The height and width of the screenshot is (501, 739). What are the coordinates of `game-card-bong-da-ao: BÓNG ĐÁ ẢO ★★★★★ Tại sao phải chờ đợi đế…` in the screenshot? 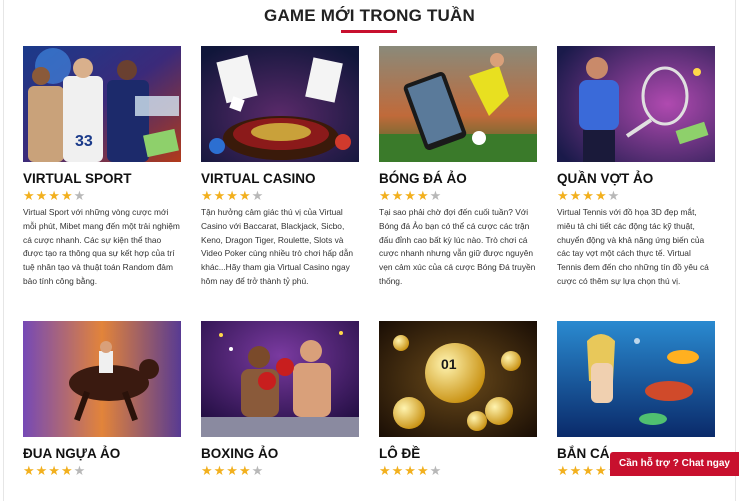 It's located at (458, 167).